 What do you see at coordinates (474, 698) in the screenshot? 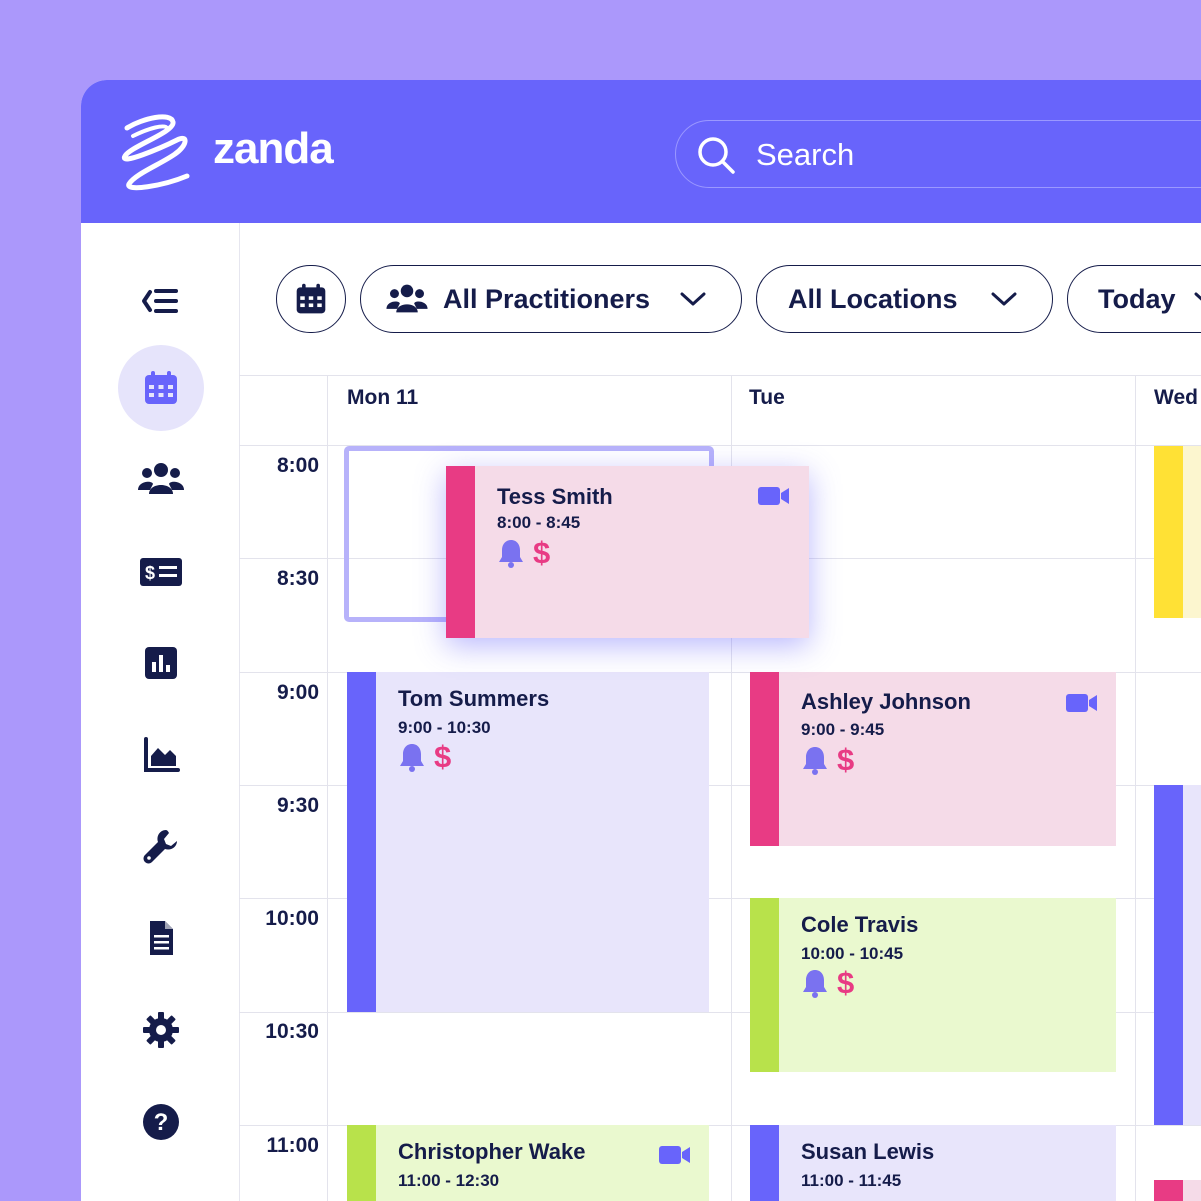
I see `appointment-name: Tom Summers` at bounding box center [474, 698].